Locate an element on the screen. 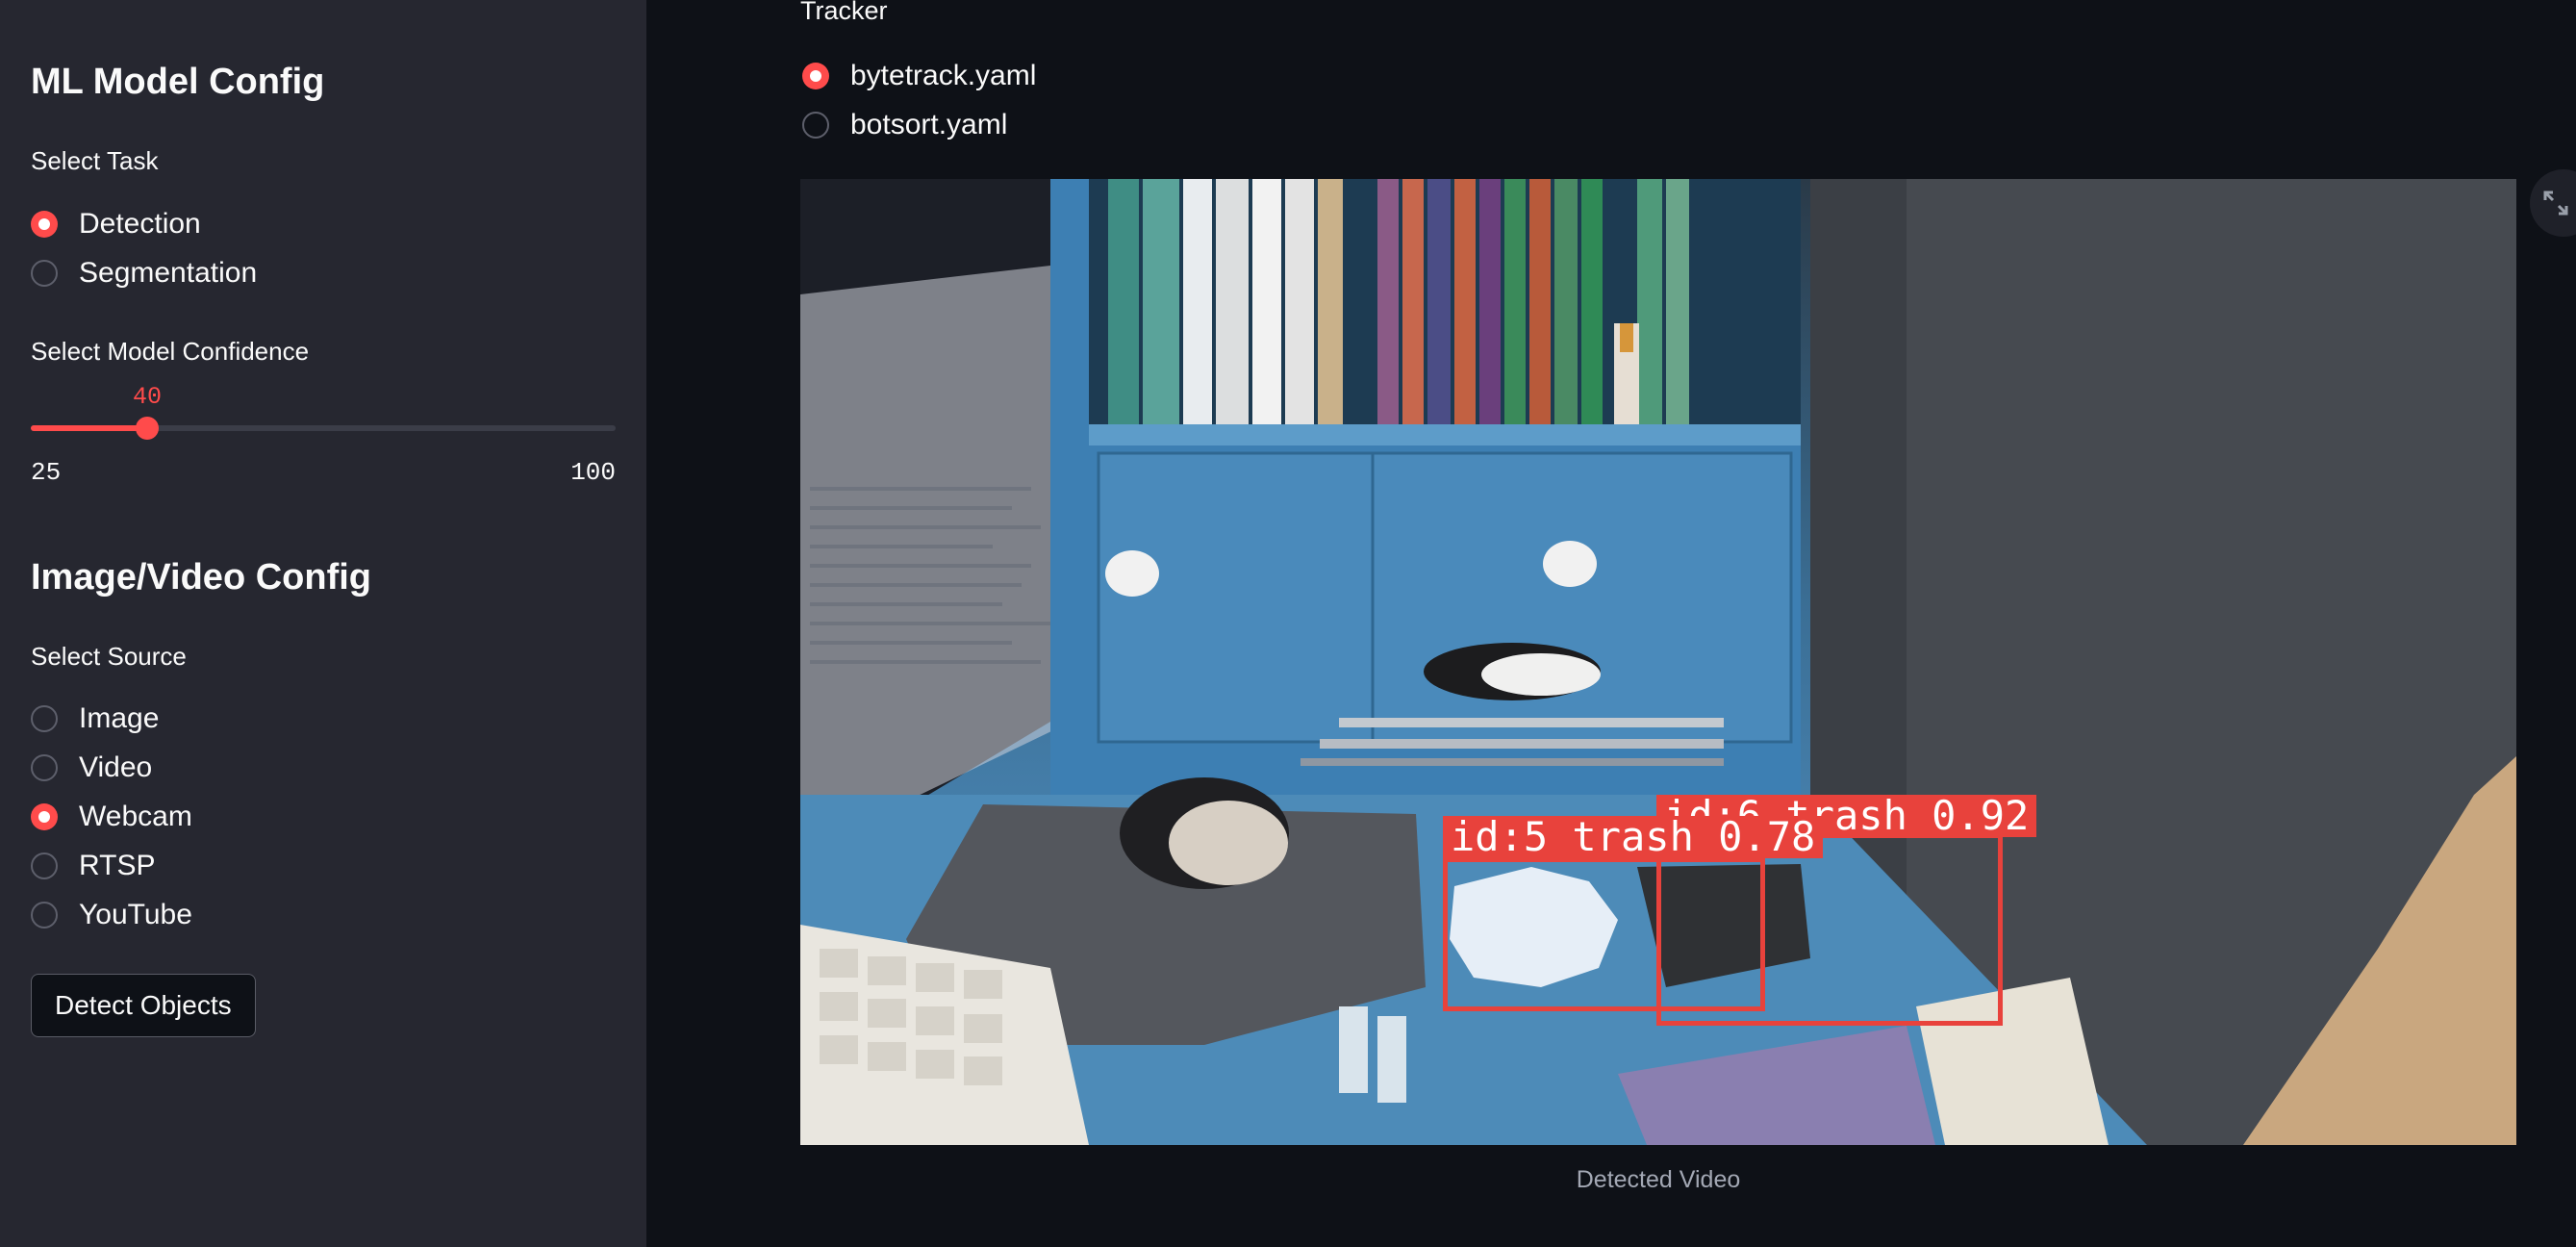 Image resolution: width=2576 pixels, height=1247 pixels. tracker-option-bytetrack: bytetrack.yaml is located at coordinates (919, 76).